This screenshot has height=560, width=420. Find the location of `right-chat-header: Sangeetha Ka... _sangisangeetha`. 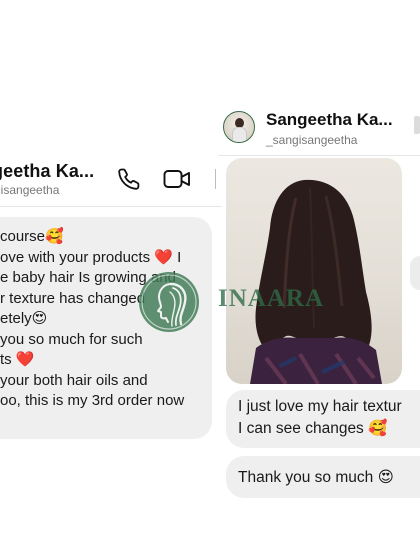

right-chat-header: Sangeetha Ka... _sangisangeetha is located at coordinates (319, 128).